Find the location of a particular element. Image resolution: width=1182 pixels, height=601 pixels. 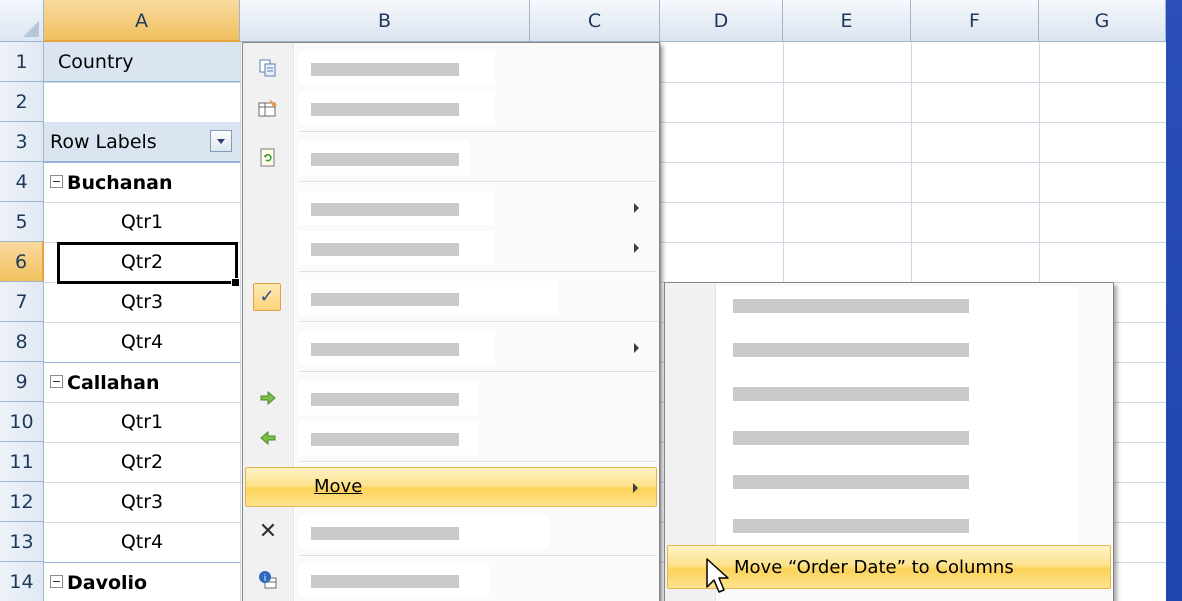

row-header-3: 3 is located at coordinates (22, 142).